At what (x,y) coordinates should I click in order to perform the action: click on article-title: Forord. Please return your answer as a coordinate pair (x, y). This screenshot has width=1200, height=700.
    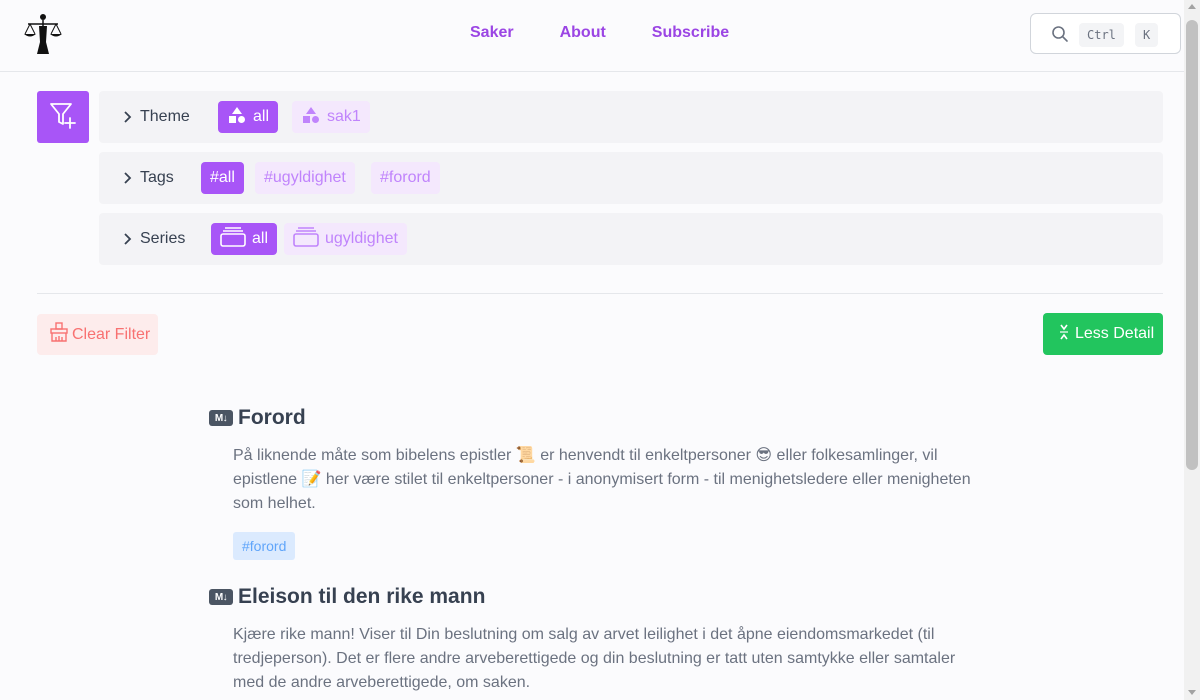
    Looking at the image, I should click on (272, 418).